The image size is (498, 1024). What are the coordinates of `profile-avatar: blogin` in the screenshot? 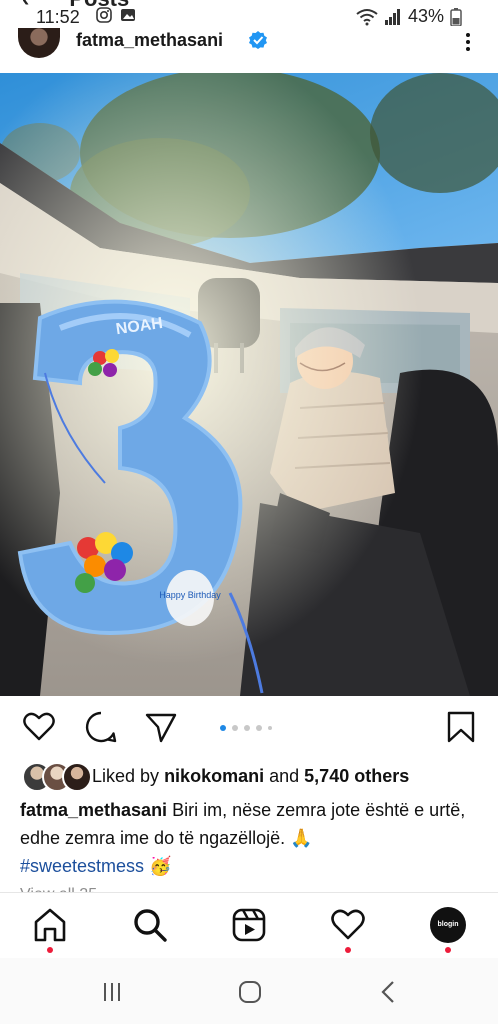 It's located at (448, 925).